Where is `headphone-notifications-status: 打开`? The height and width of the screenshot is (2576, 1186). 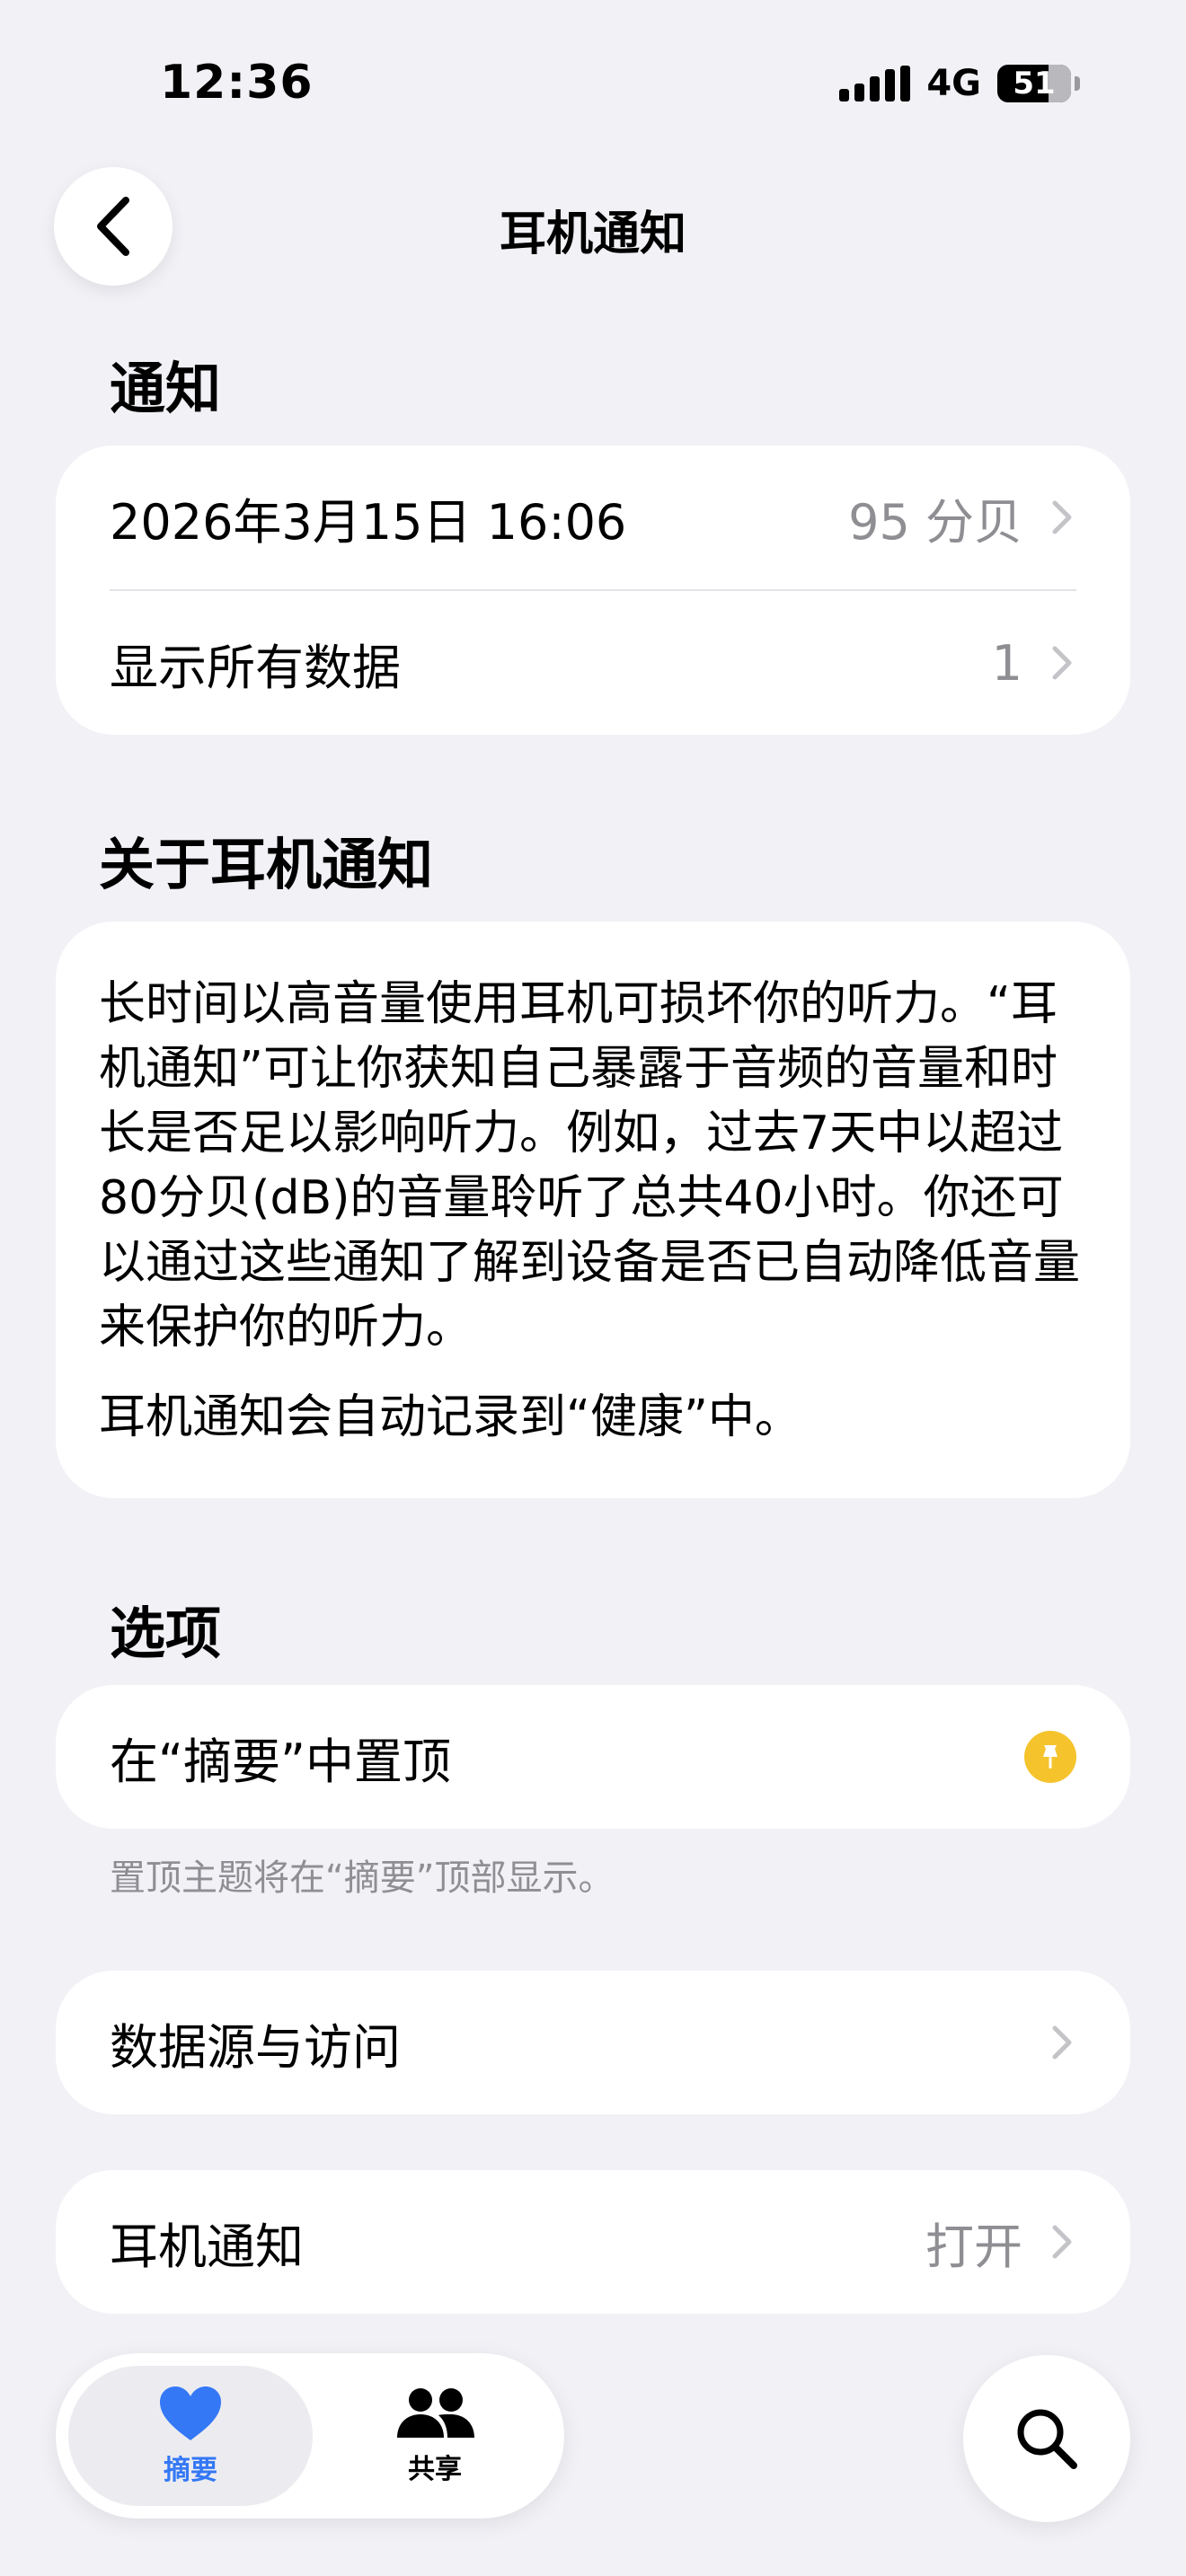 headphone-notifications-status: 打开 is located at coordinates (973, 2246).